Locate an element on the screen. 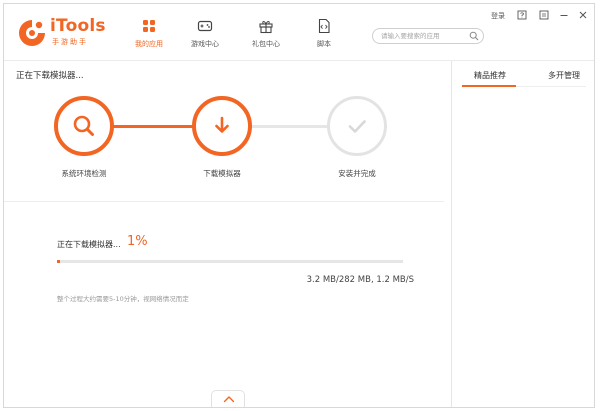 The width and height of the screenshot is (600, 411). logo-name: iTools is located at coordinates (78, 26).